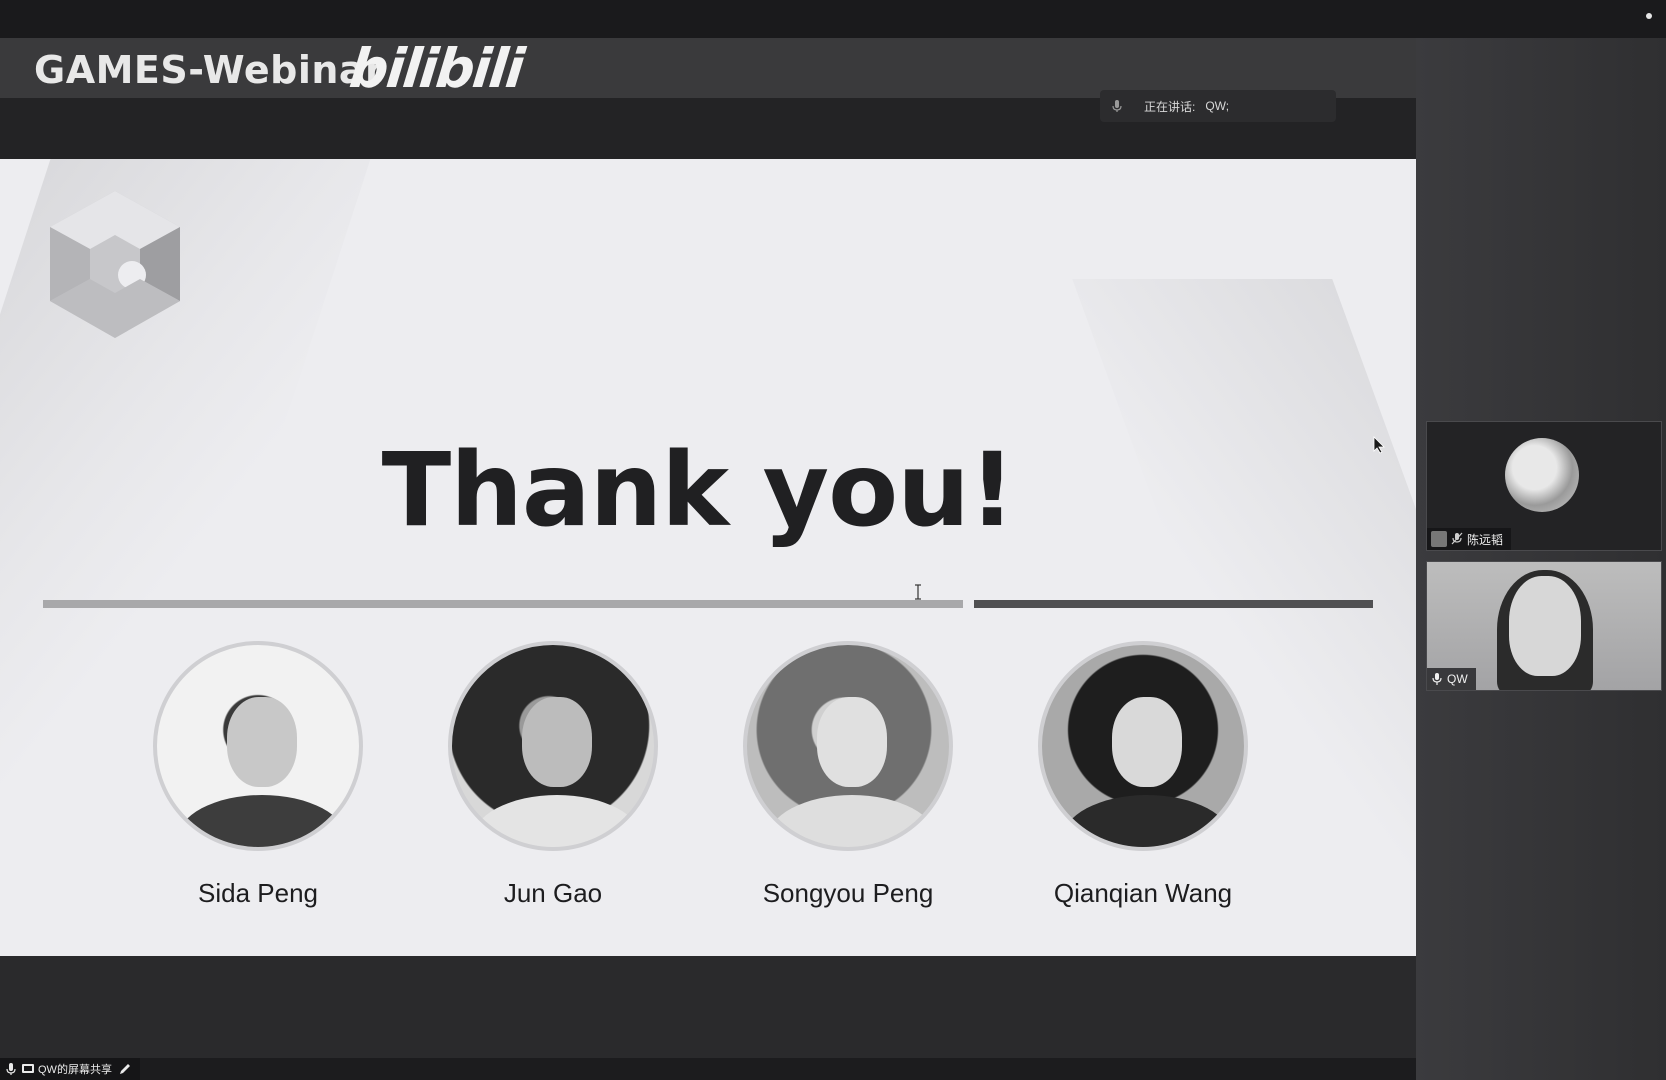  I want to click on bilibili-logo: bilibili, so click(436, 68).